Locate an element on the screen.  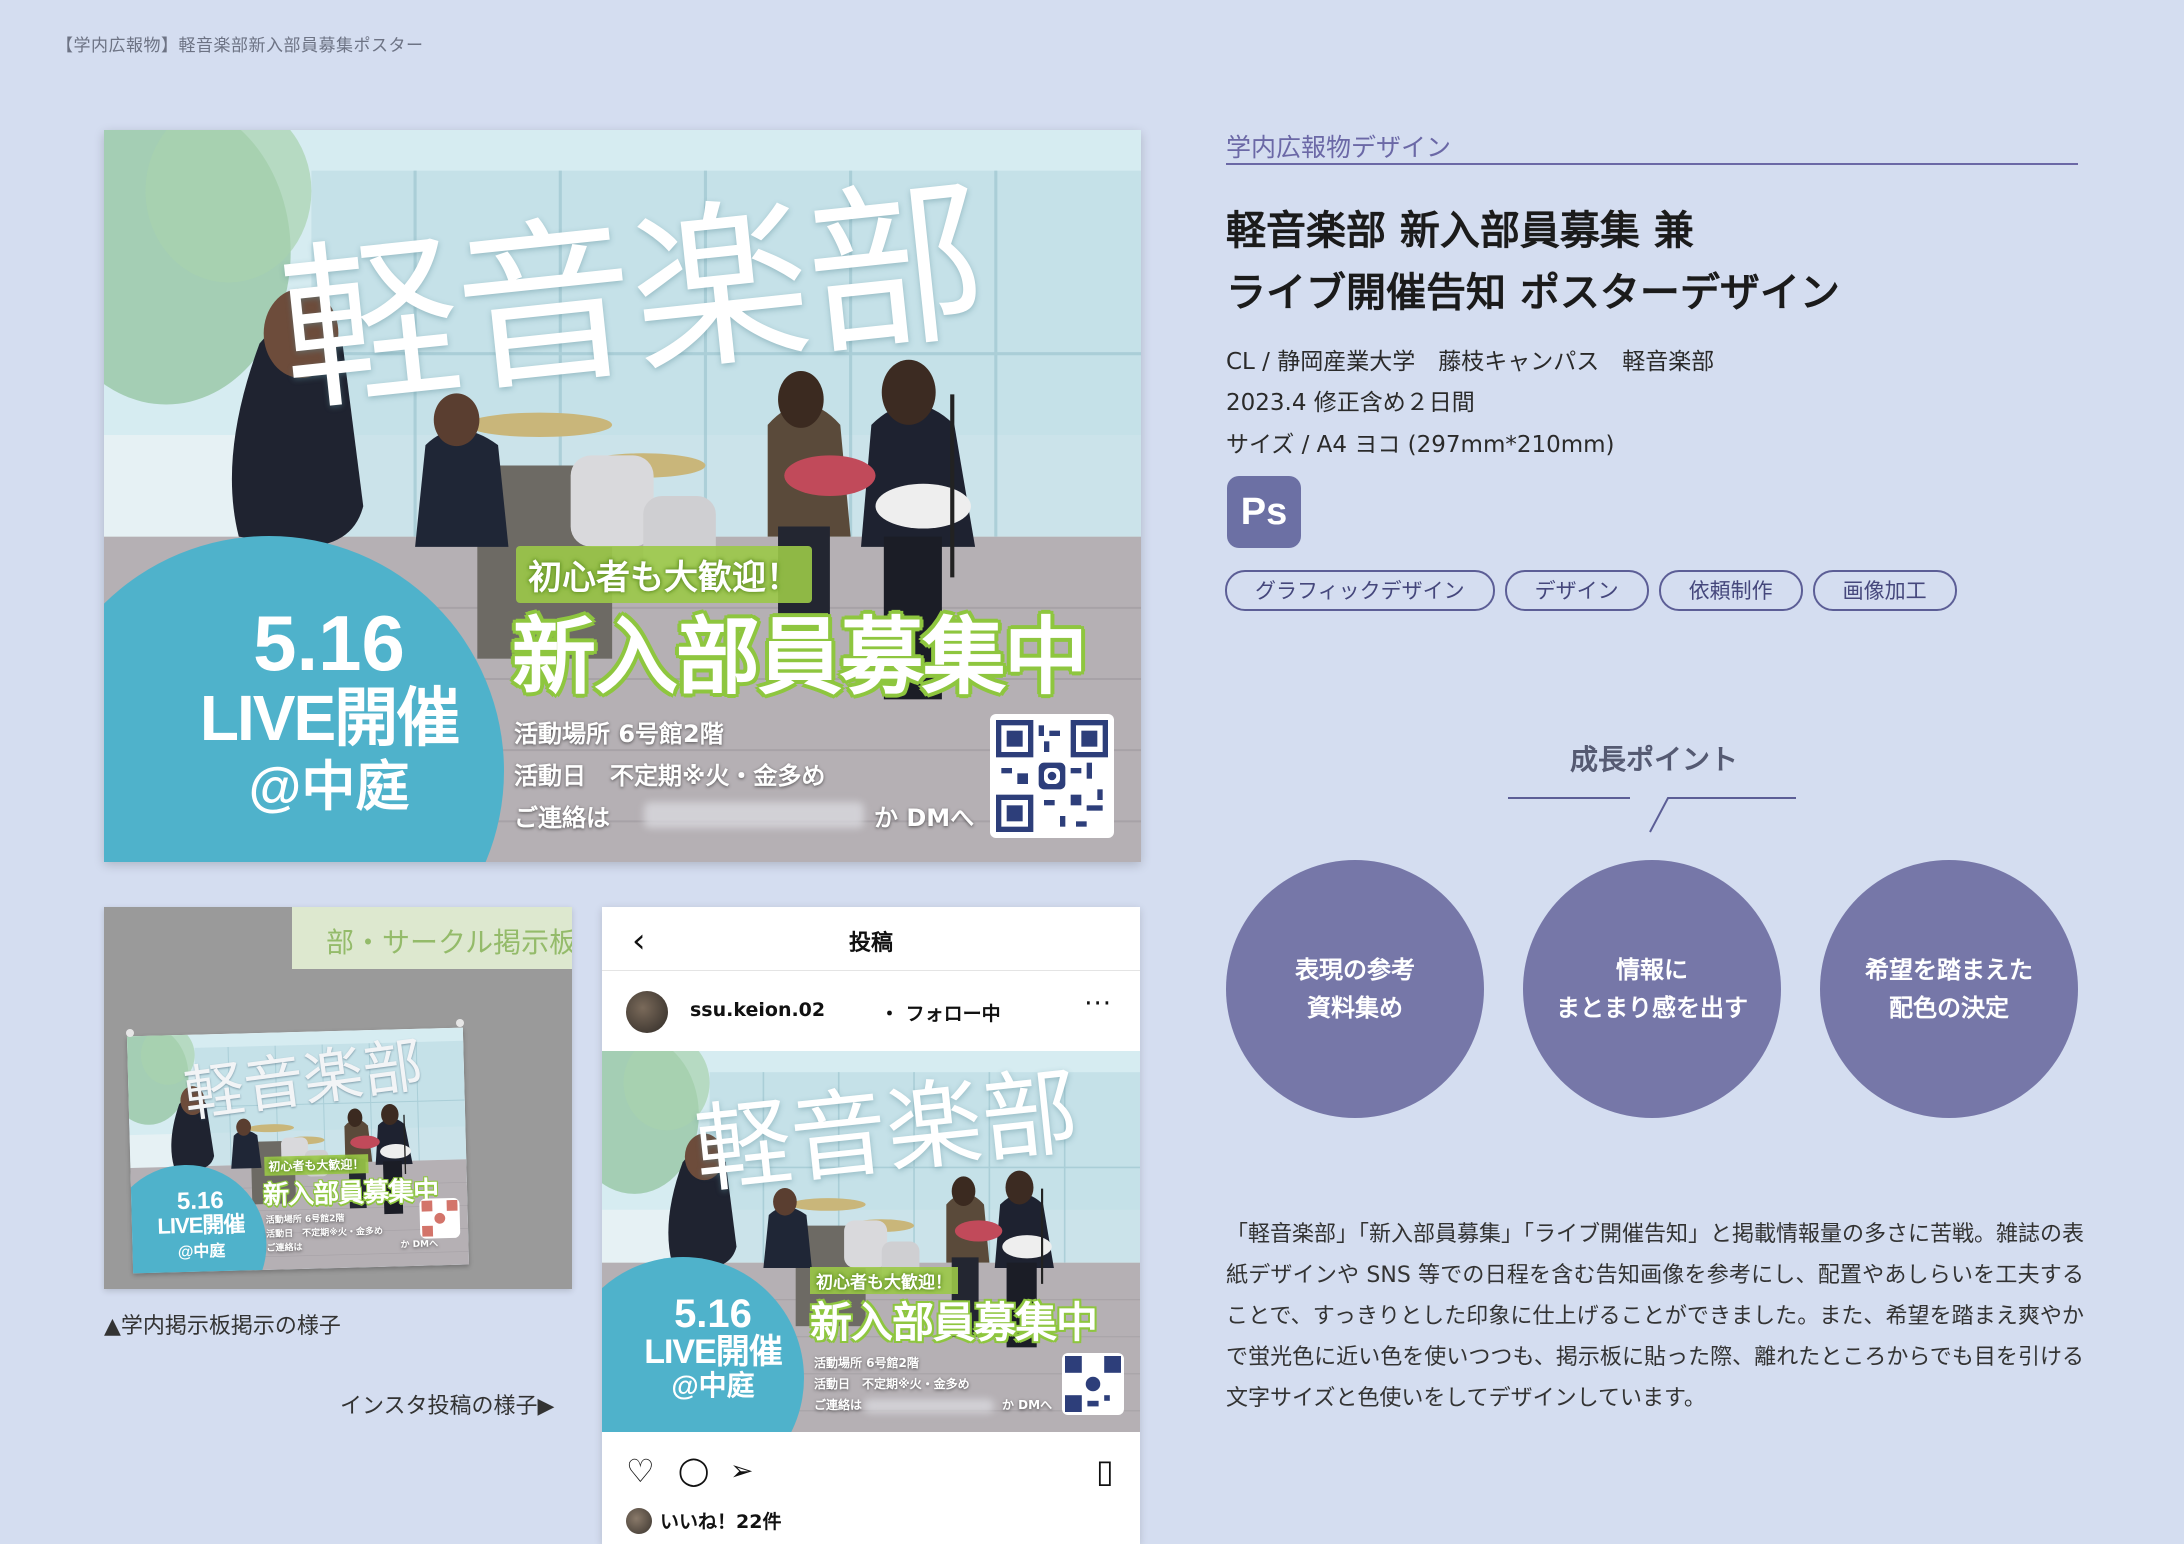
growth-point-text: 情報に is located at coordinates (1652, 970).